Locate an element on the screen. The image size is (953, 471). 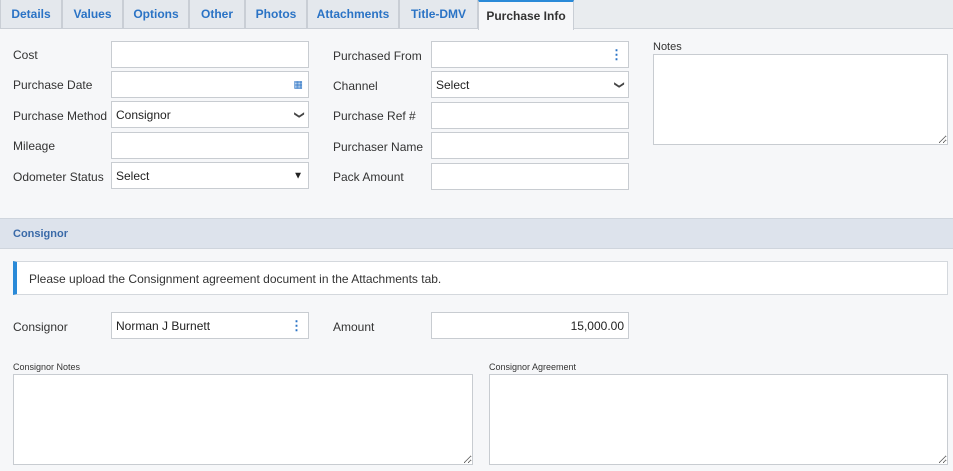
mileage-input is located at coordinates (210, 145).